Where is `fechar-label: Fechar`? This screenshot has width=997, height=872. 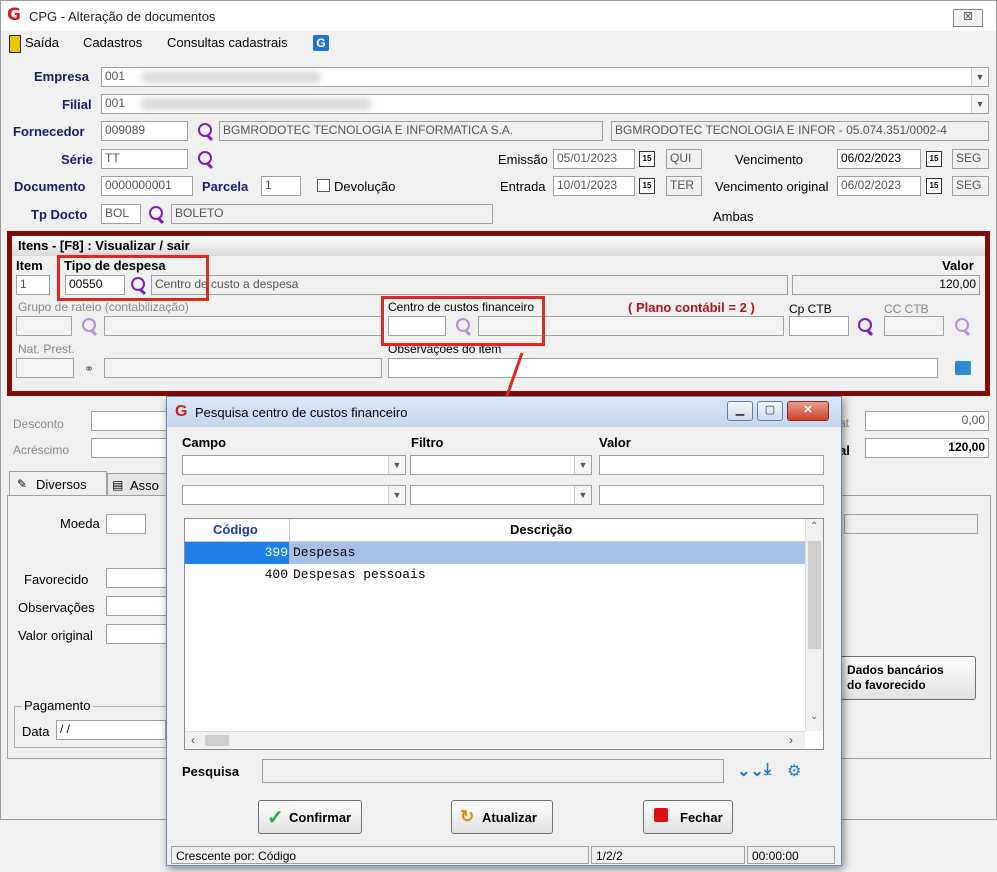
fechar-label: Fechar is located at coordinates (701, 817).